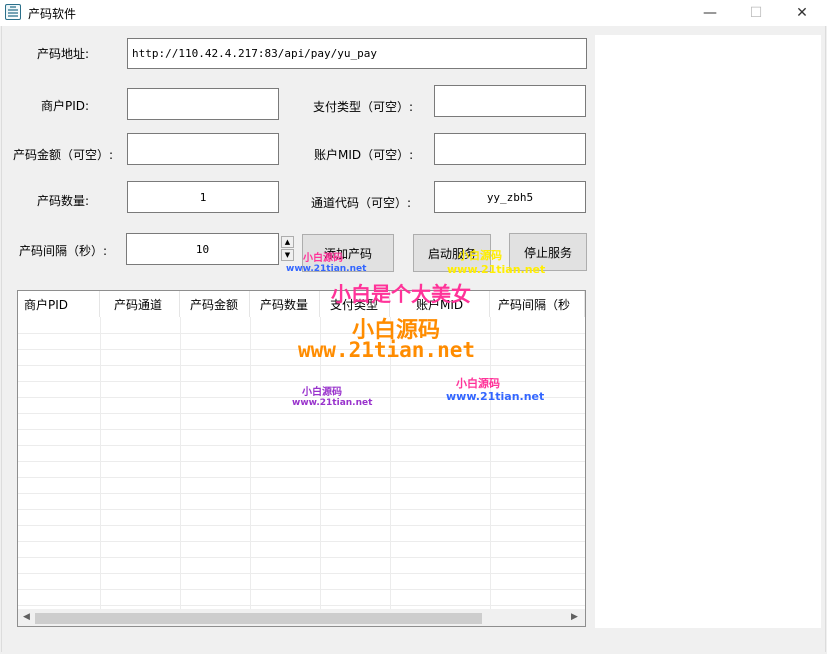  Describe the element at coordinates (13, 12) in the screenshot. I see `app-icon` at that location.